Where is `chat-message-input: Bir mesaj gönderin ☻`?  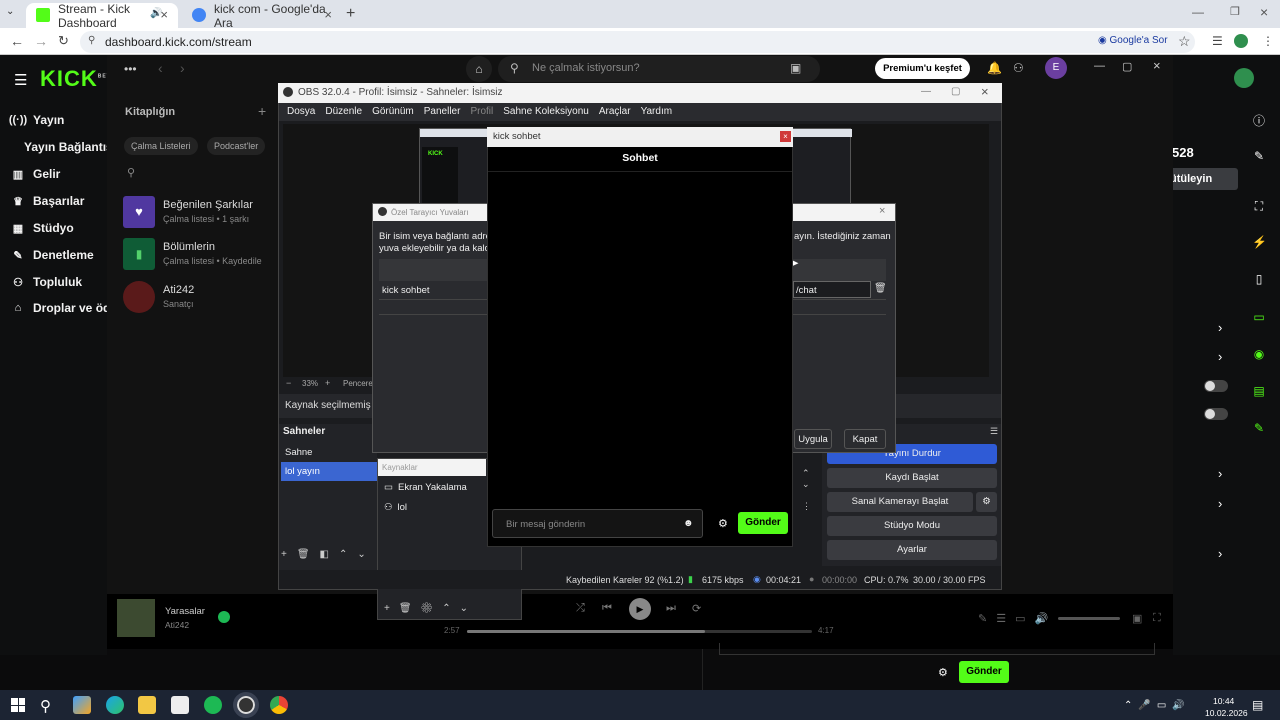 chat-message-input: Bir mesaj gönderin ☻ is located at coordinates (597, 523).